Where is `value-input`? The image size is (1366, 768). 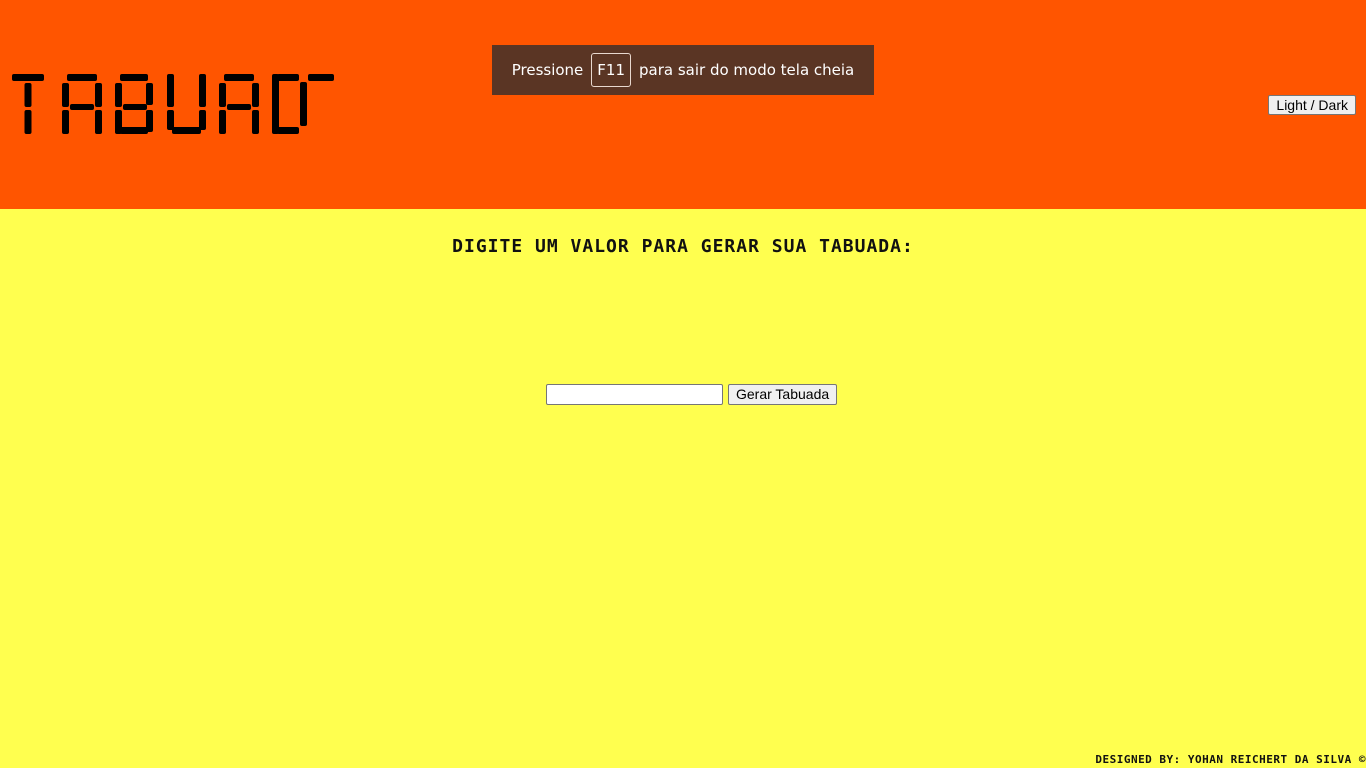 value-input is located at coordinates (634, 394).